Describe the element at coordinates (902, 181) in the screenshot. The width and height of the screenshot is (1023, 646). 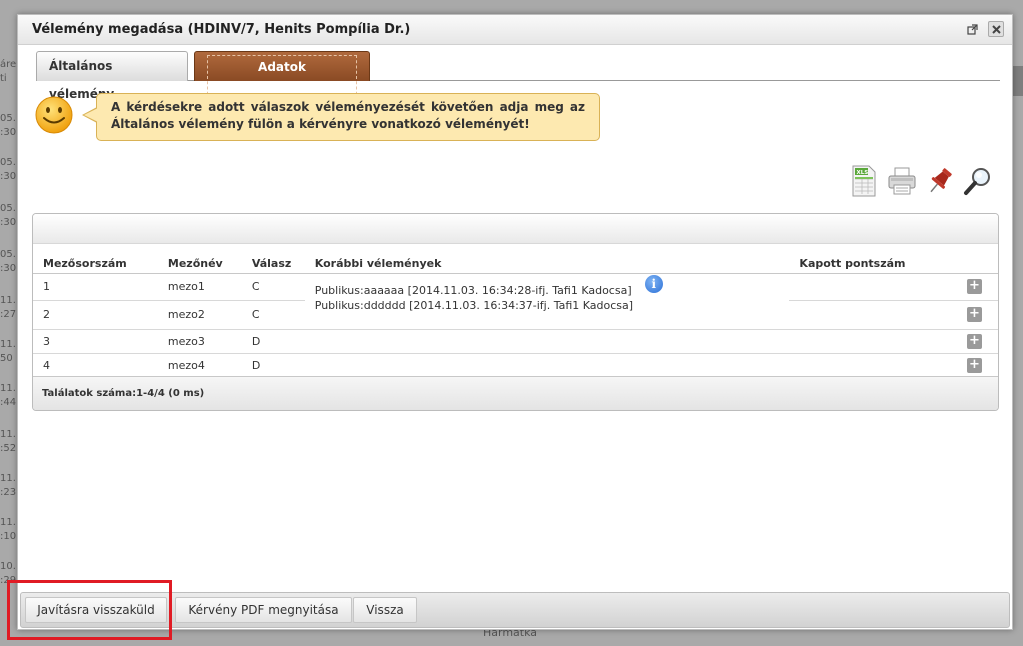
I see `print-icon` at that location.